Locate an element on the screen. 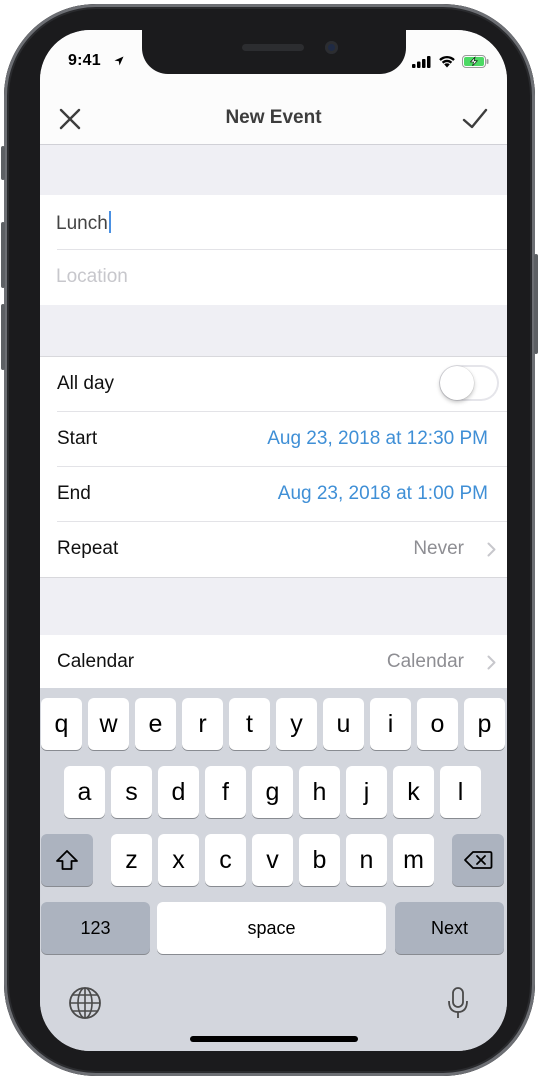  numbers-key: 123 is located at coordinates (95, 928).